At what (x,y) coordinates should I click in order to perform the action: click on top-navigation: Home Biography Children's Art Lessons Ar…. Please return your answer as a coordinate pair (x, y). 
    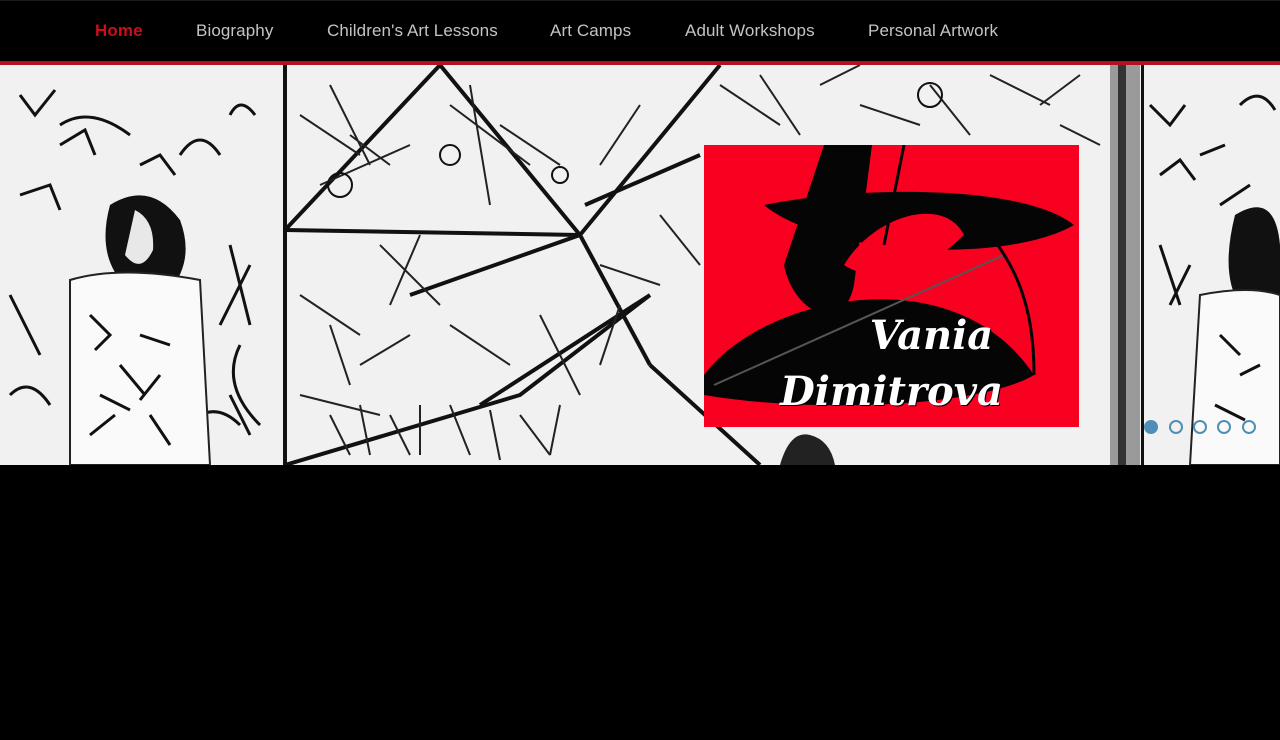
    Looking at the image, I should click on (640, 31).